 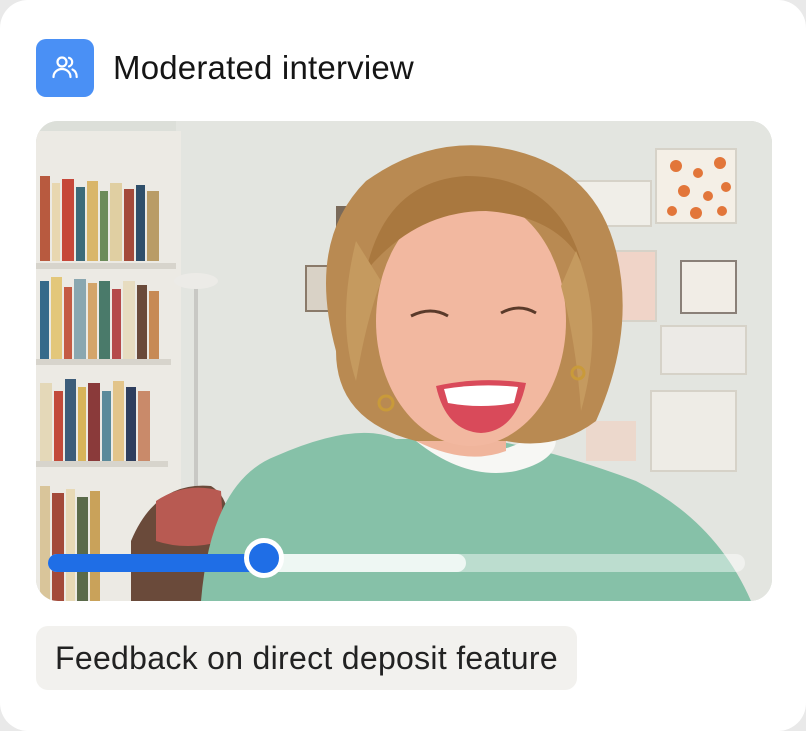 What do you see at coordinates (306, 658) in the screenshot?
I see `session-caption: Feedback on direct deposit feature` at bounding box center [306, 658].